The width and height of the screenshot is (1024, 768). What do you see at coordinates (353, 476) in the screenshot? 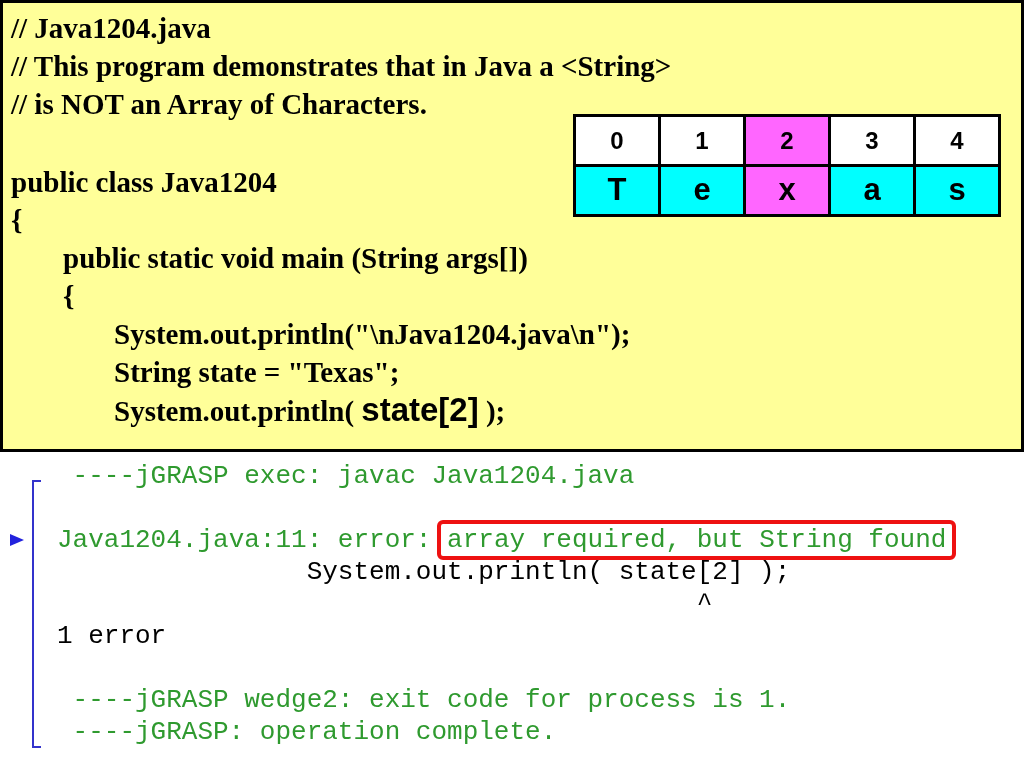
I see `output-line: ----jGRASP exec: javac Java1204.java` at bounding box center [353, 476].